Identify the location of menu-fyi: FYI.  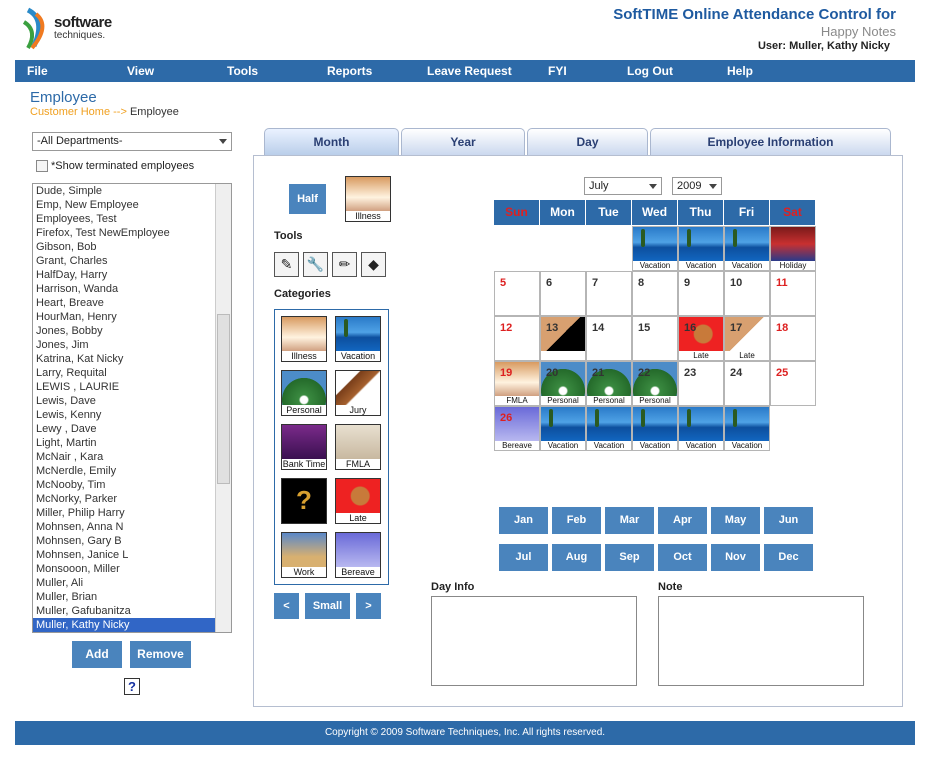
(557, 71).